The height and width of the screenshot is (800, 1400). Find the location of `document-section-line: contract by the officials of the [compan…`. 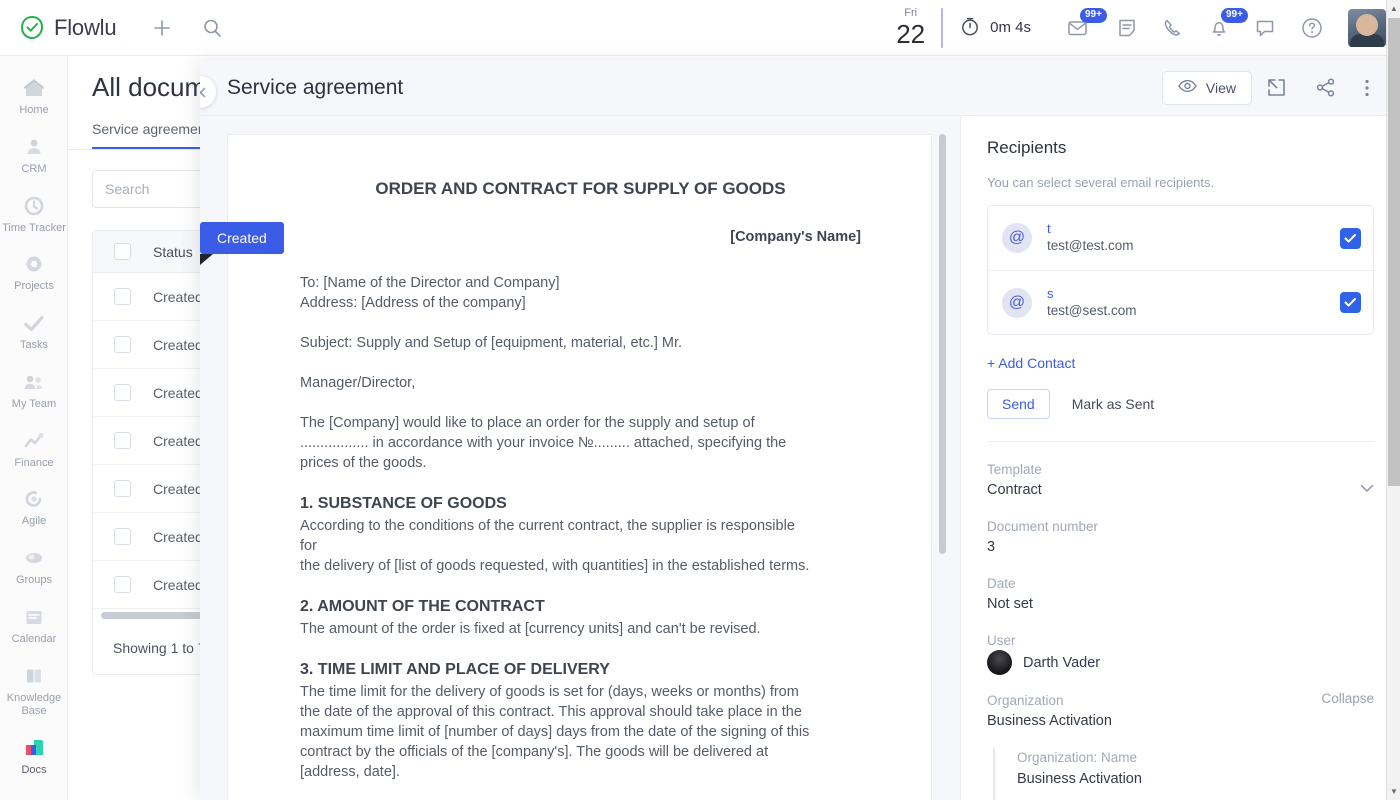

document-section-line: contract by the officials of the [compan… is located at coordinates (534, 752).